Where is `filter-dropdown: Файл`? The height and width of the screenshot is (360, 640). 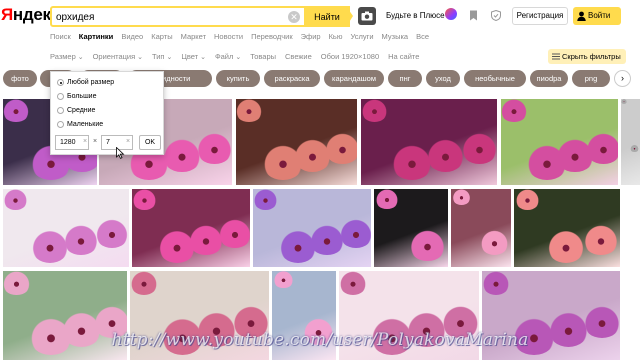 filter-dropdown: Файл is located at coordinates (228, 58).